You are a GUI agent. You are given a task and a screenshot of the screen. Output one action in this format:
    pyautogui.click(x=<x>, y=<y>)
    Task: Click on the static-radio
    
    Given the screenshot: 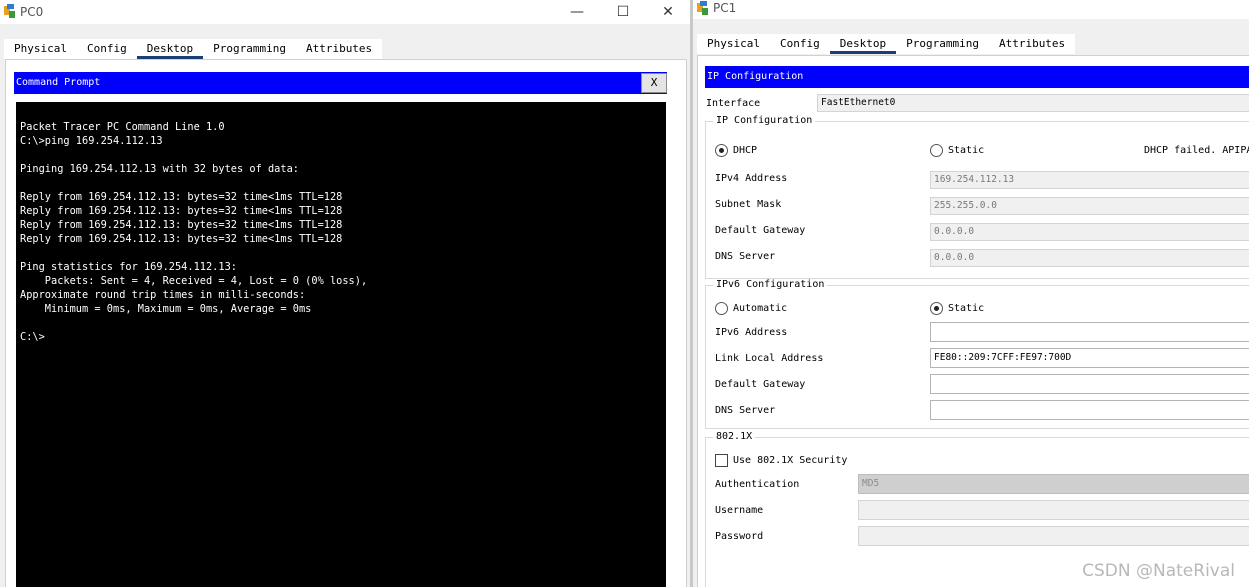 What is the action you would take?
    pyautogui.click(x=936, y=150)
    